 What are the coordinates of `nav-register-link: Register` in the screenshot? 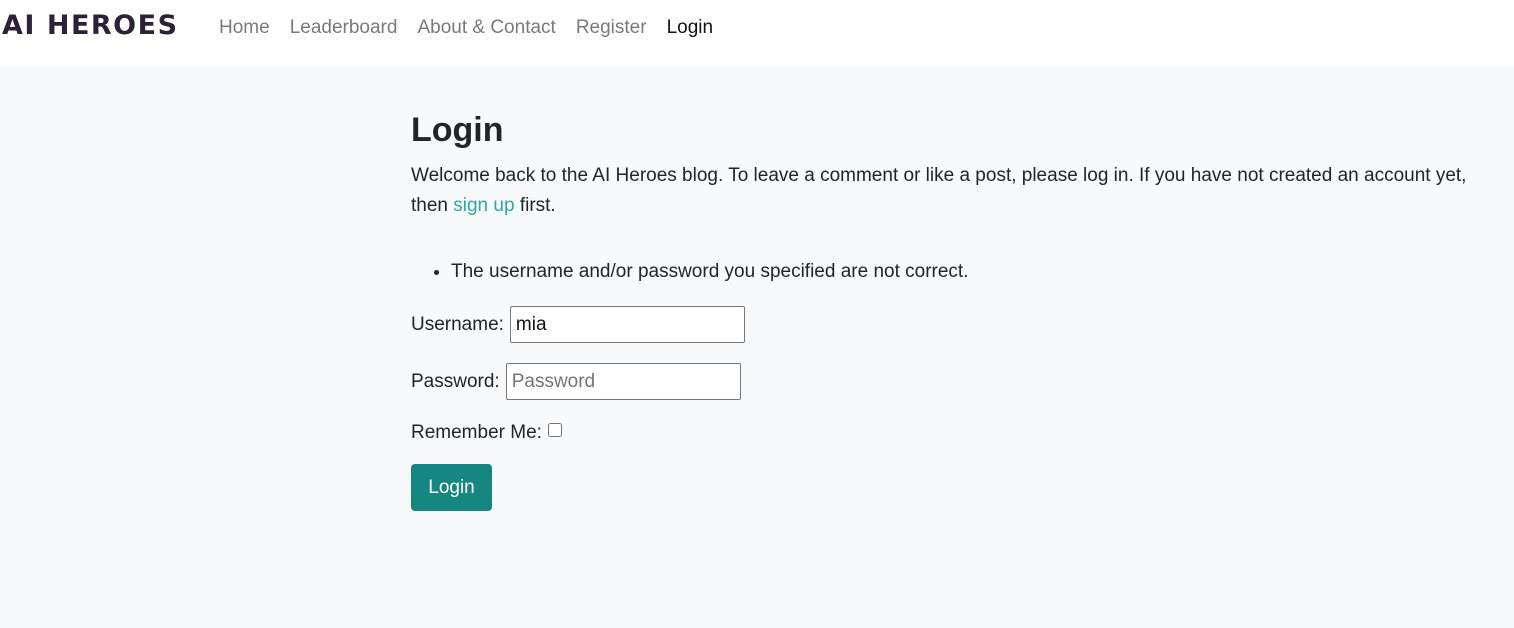 It's located at (611, 28).